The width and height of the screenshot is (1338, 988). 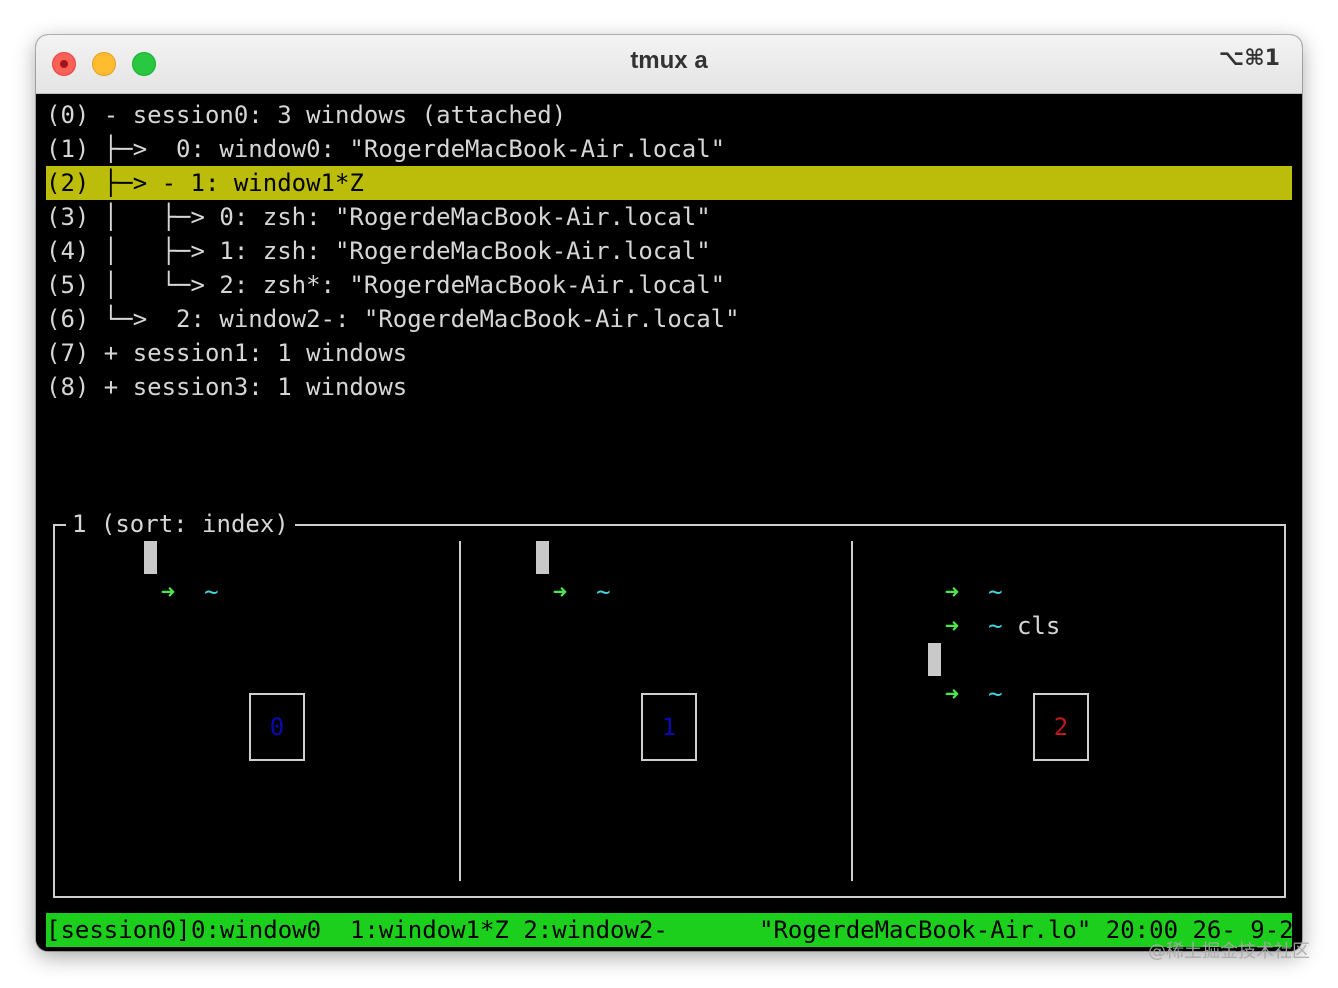 I want to click on window-shortcut: ⌥⌘1, so click(x=1249, y=58).